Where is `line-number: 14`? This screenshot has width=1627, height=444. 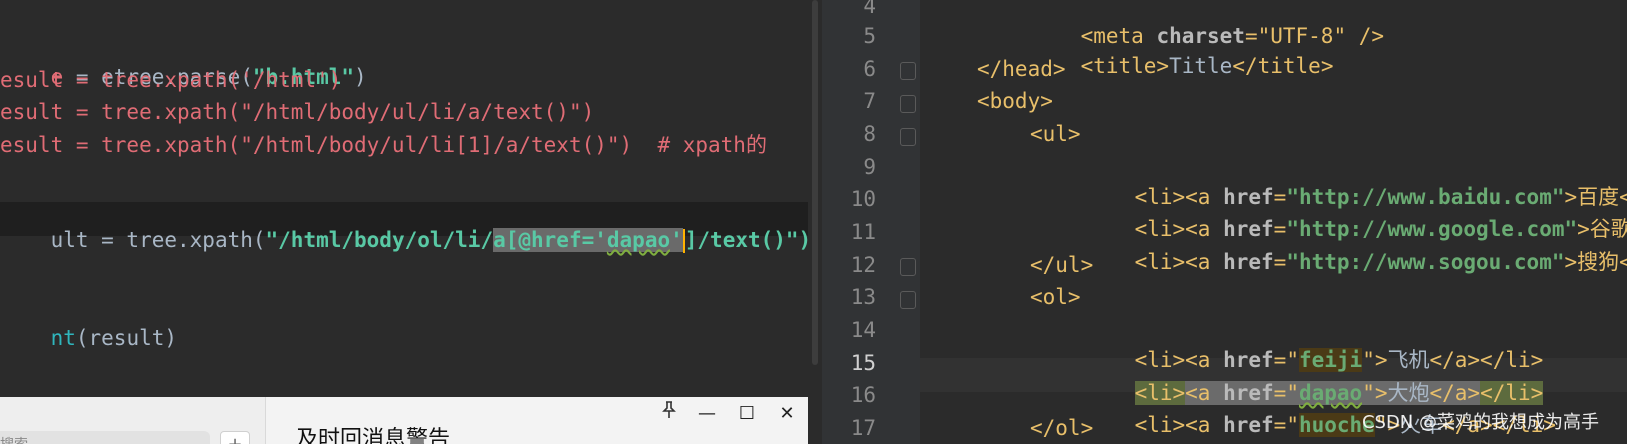
line-number: 14 is located at coordinates (863, 330).